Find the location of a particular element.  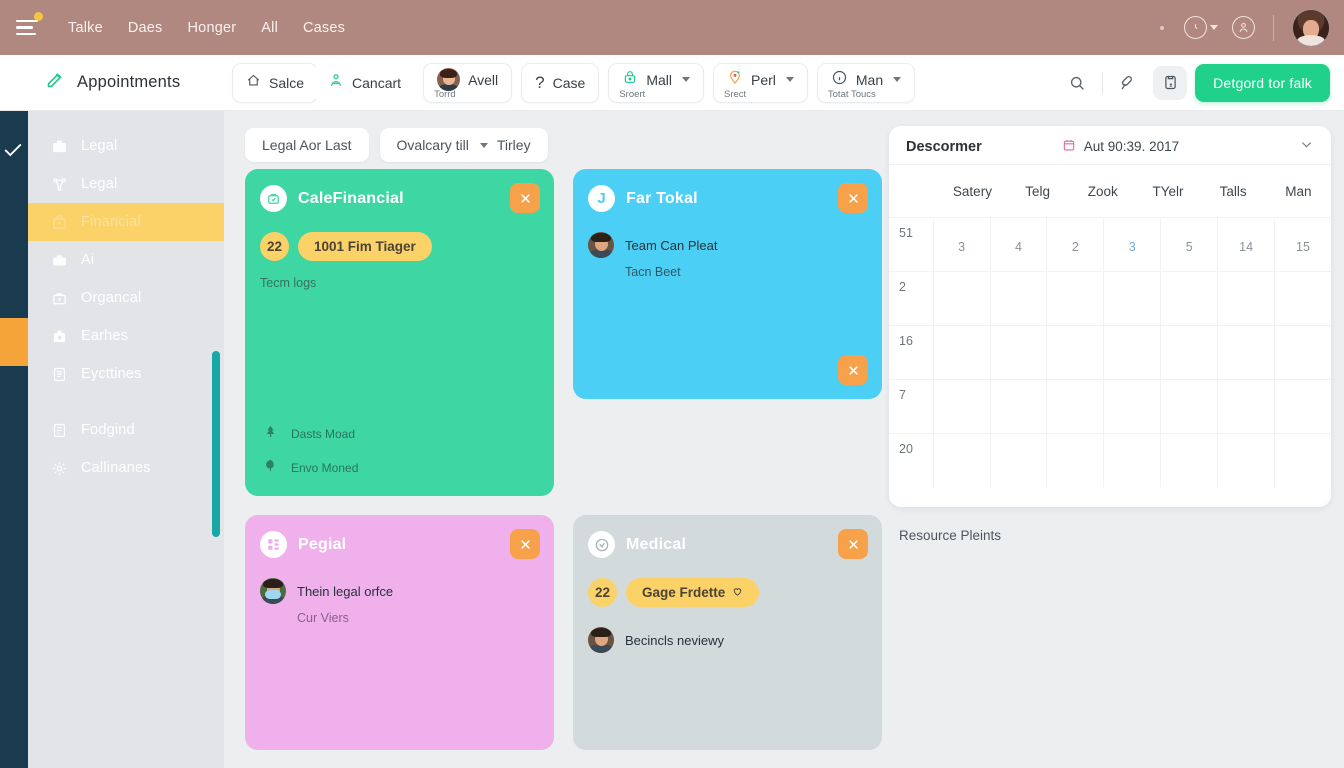

hamburger-menu-button is located at coordinates (27, 28).